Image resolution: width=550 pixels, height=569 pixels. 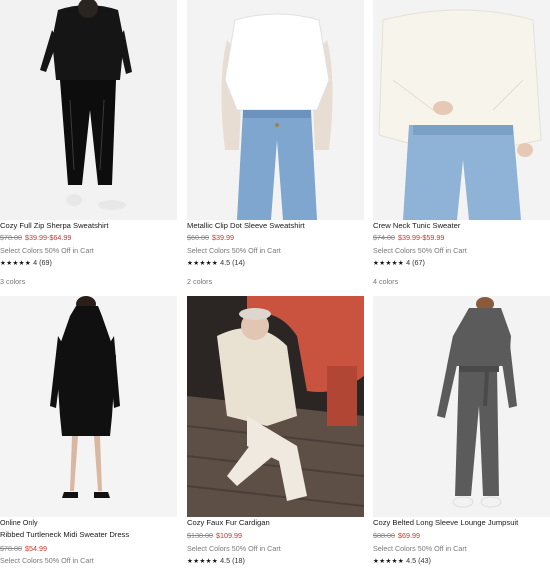 What do you see at coordinates (88, 535) in the screenshot?
I see `product-name: Ribbed Turtleneck Midi Sweater Dress` at bounding box center [88, 535].